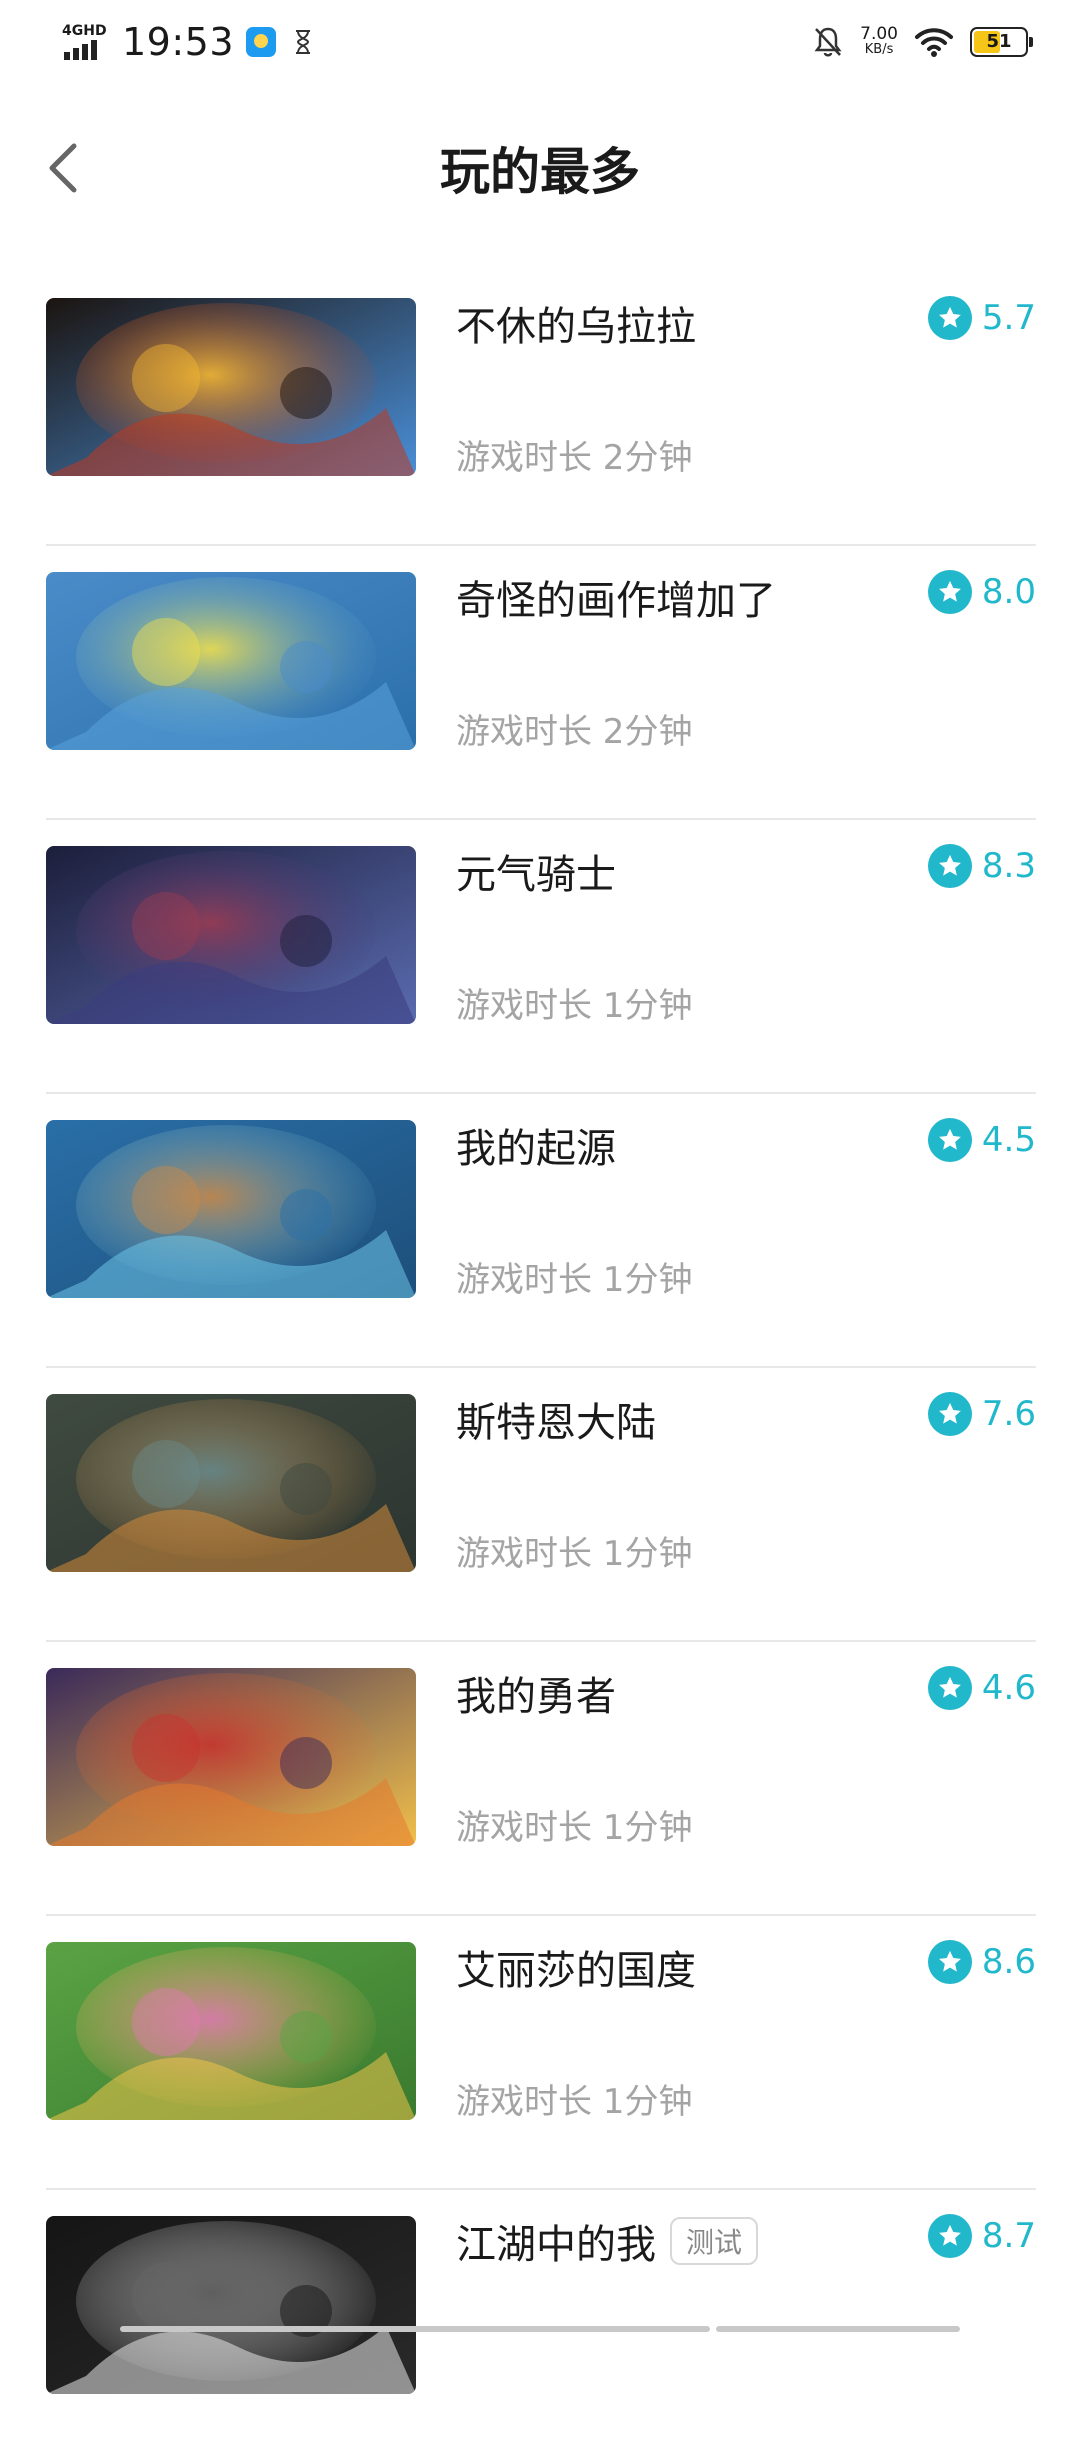 This screenshot has width=1080, height=2464. Describe the element at coordinates (1008, 1140) in the screenshot. I see `rating-score: 4.5` at that location.